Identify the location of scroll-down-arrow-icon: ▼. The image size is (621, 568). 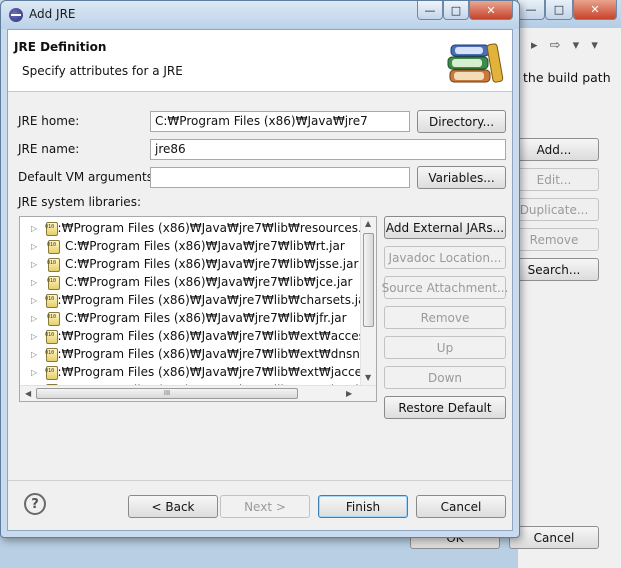
(368, 377).